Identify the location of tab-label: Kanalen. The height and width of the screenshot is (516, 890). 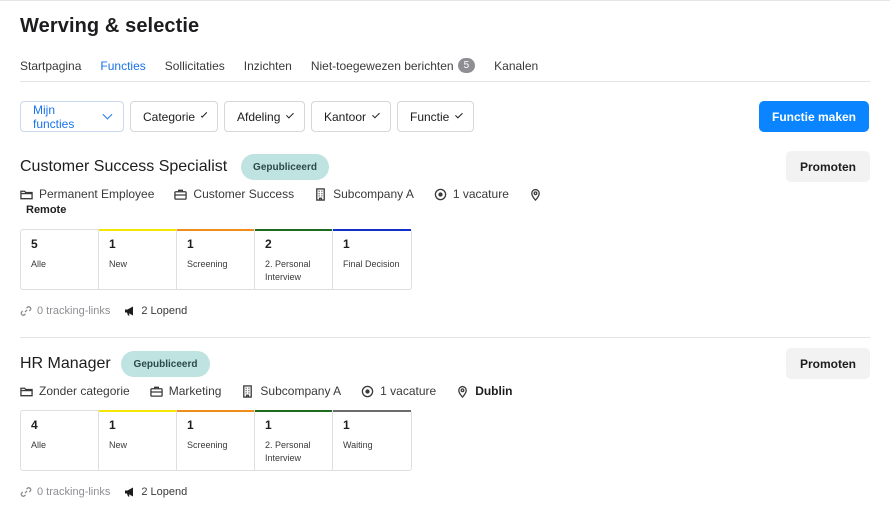
(516, 66).